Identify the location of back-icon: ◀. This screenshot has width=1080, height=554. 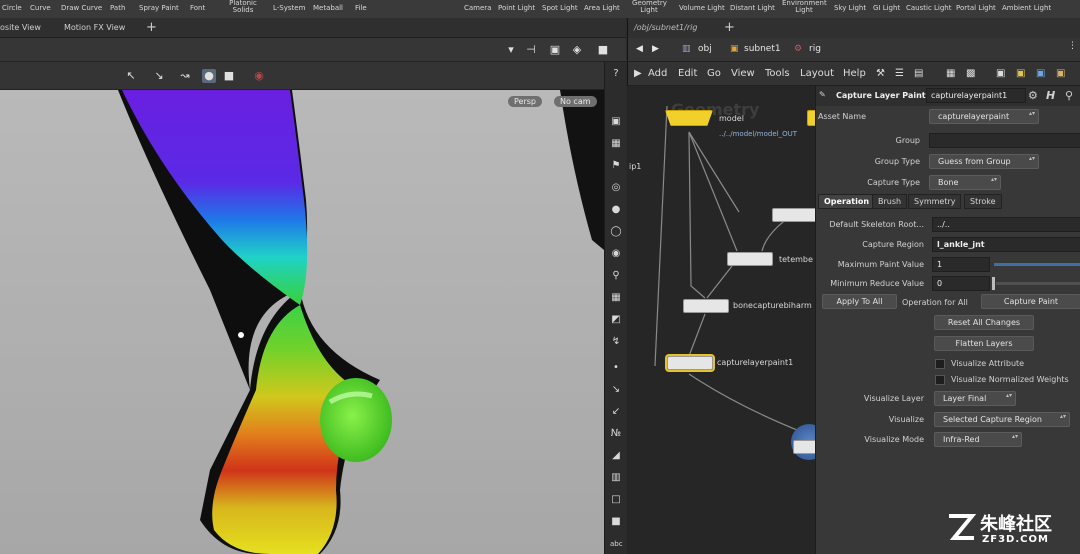
(639, 49).